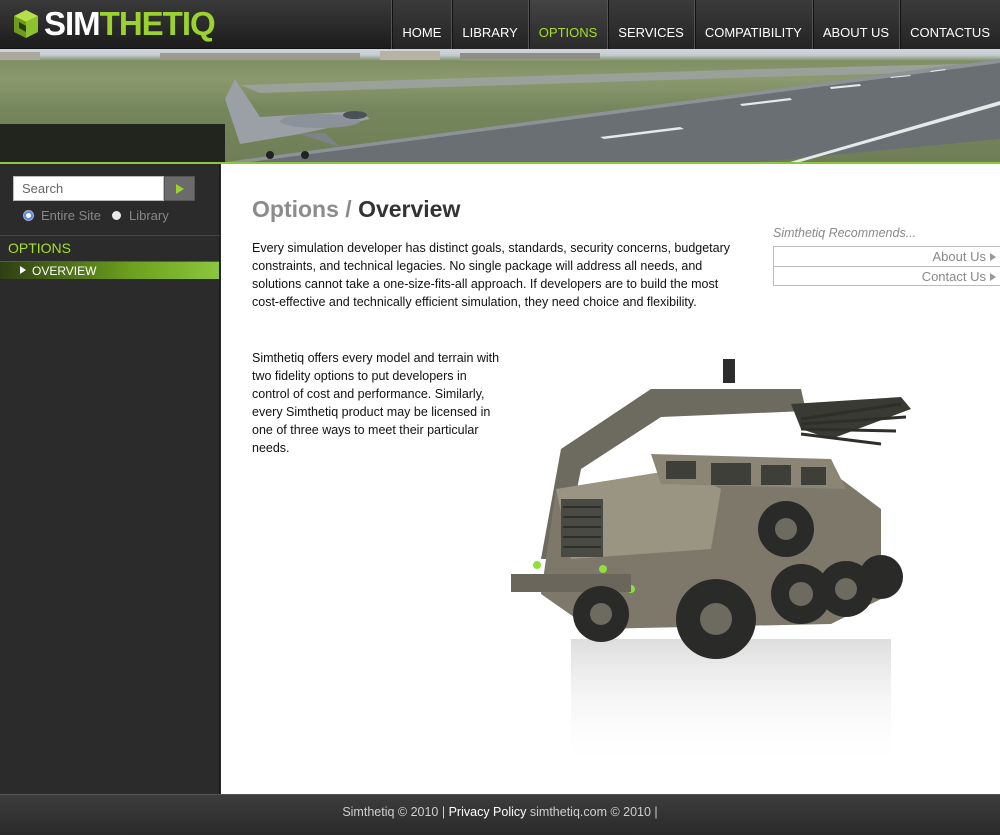  Describe the element at coordinates (110, 235) in the screenshot. I see `sidebar-divider` at that location.